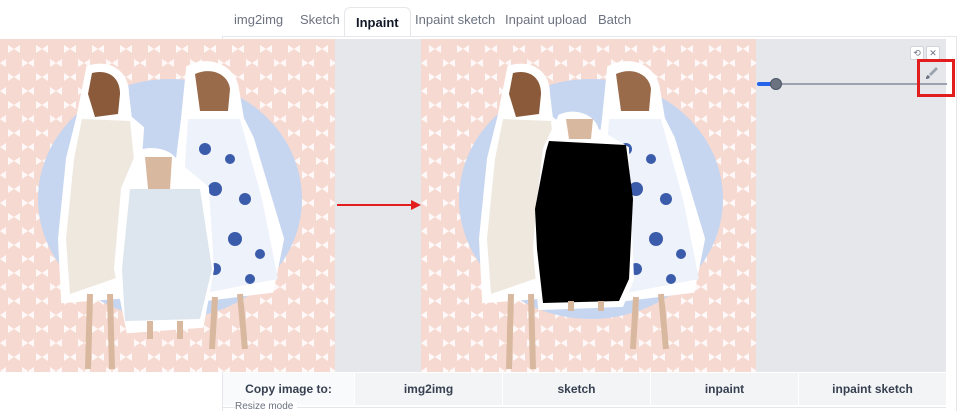 The width and height of the screenshot is (957, 412). What do you see at coordinates (724, 389) in the screenshot?
I see `copy-to-inpaint-button: inpaint` at bounding box center [724, 389].